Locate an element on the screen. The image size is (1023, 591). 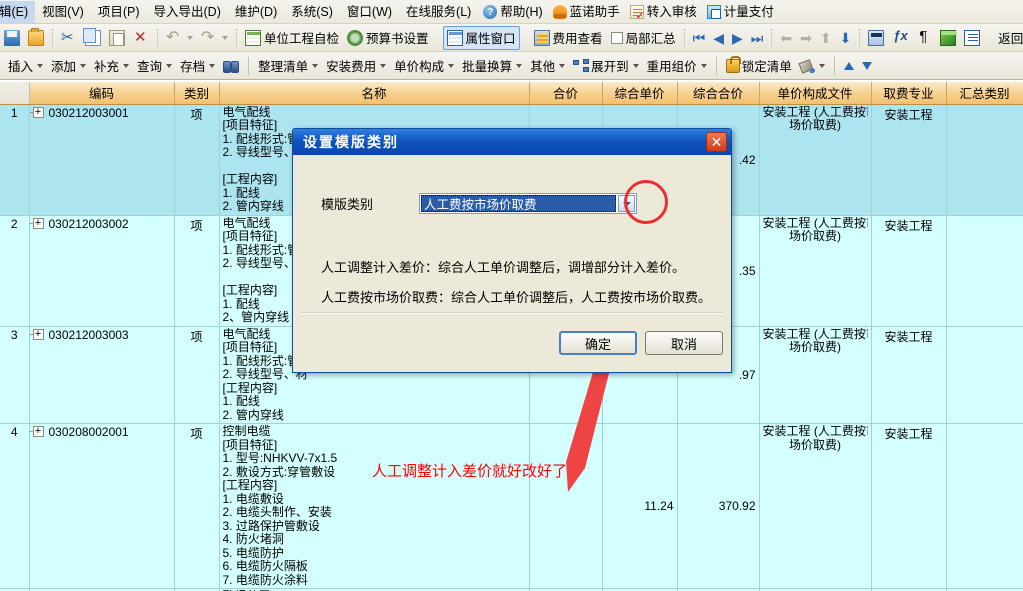
move-up-button: ⬆ is located at coordinates (826, 38).